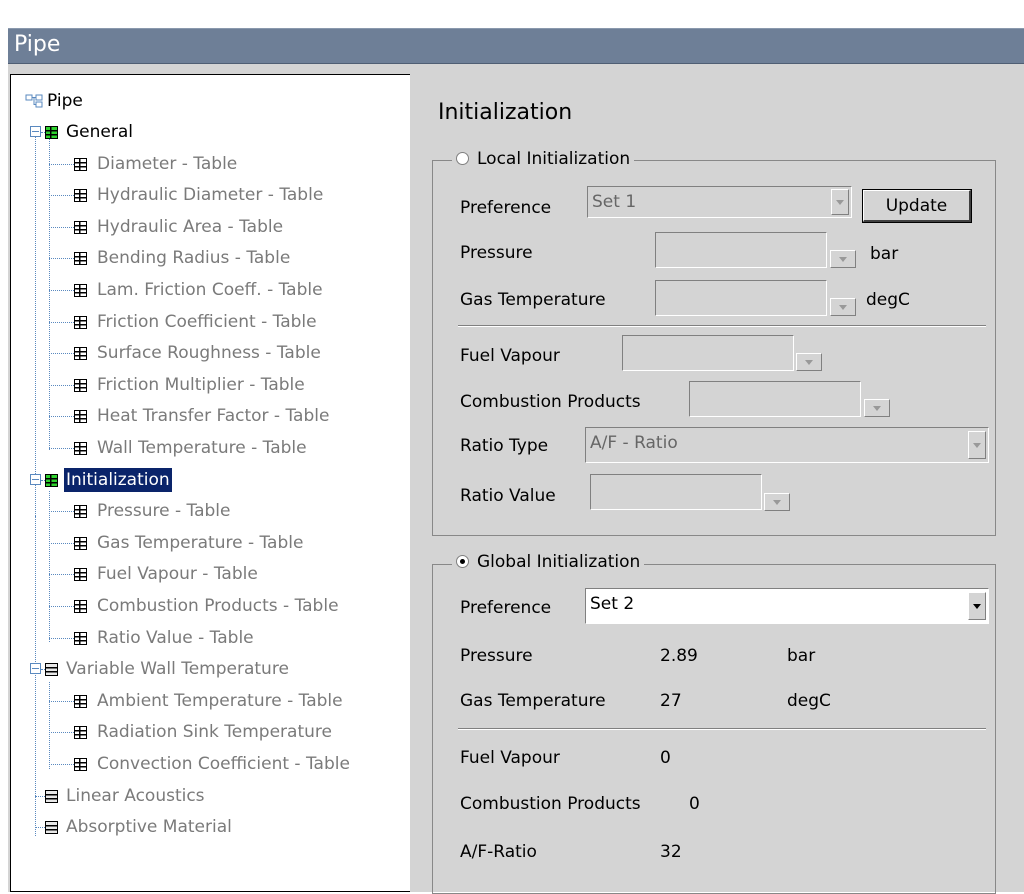 The height and width of the screenshot is (894, 1024). I want to click on tree-item-label: Surface Roughness - Table, so click(209, 353).